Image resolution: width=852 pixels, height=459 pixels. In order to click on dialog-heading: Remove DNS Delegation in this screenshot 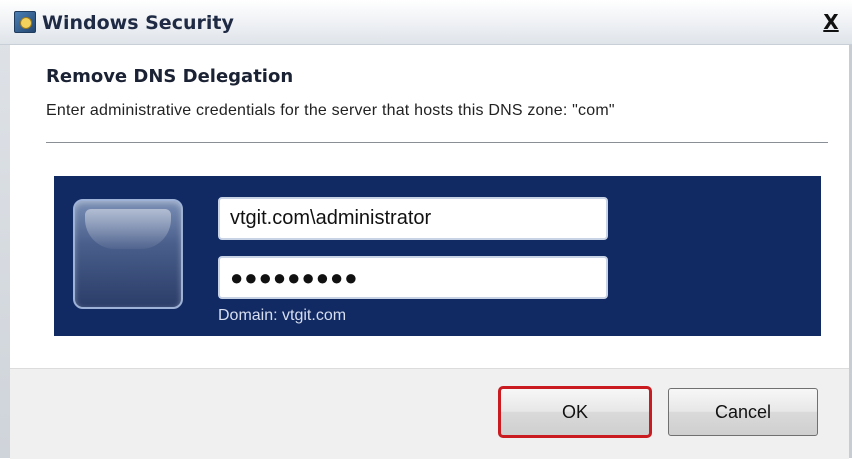, I will do `click(170, 76)`.